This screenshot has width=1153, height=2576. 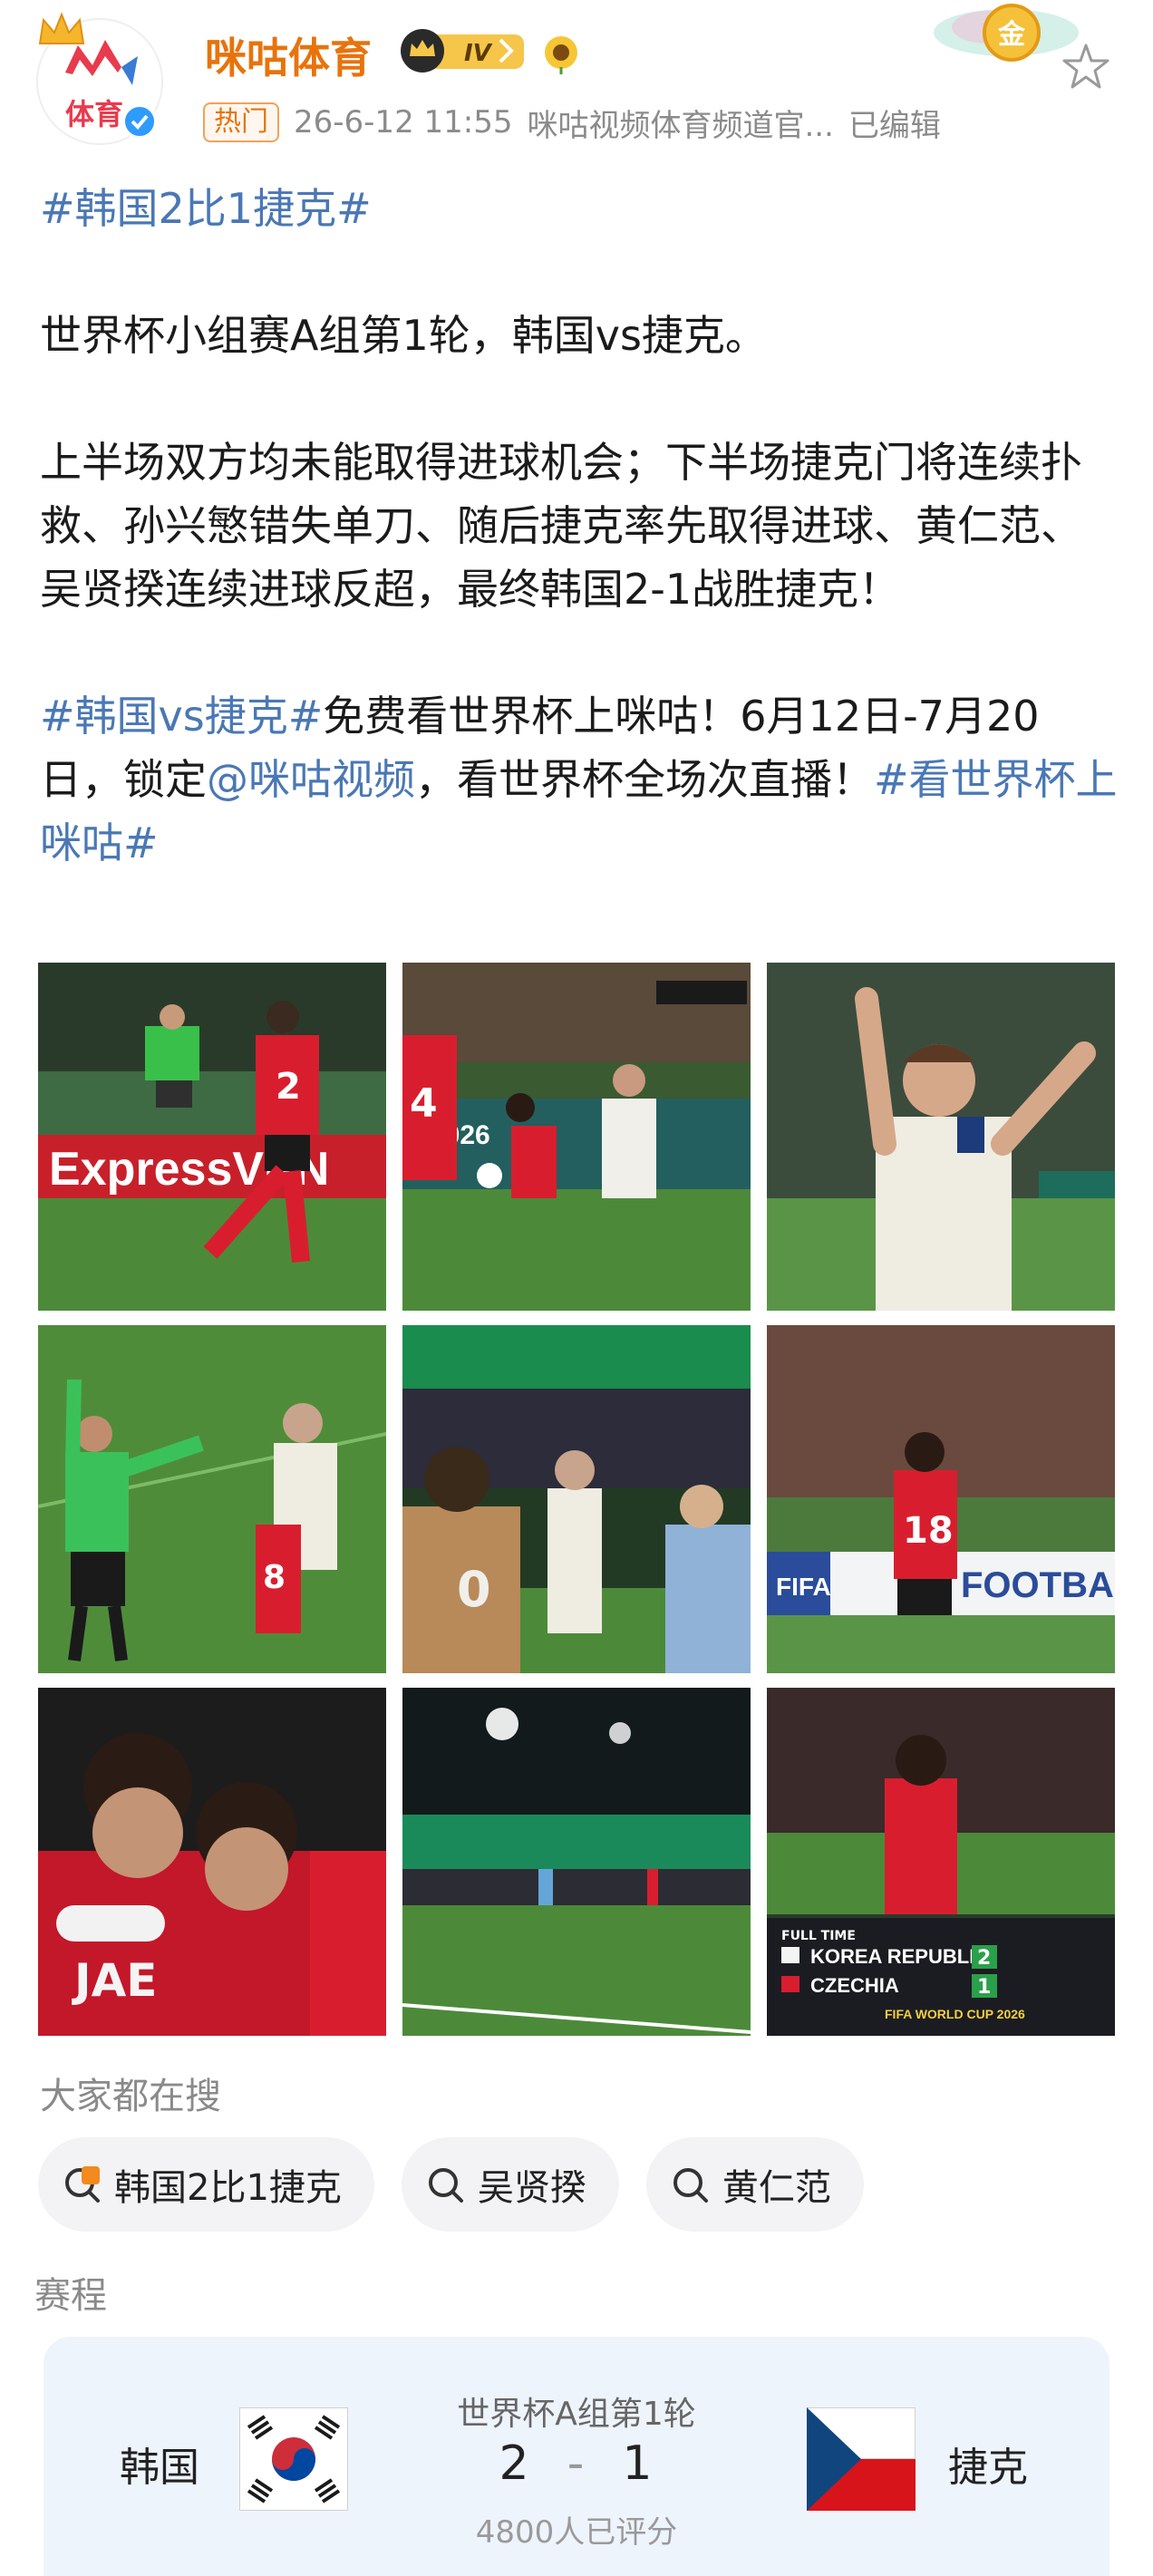 What do you see at coordinates (474, 1589) in the screenshot?
I see `svg-text: 0` at bounding box center [474, 1589].